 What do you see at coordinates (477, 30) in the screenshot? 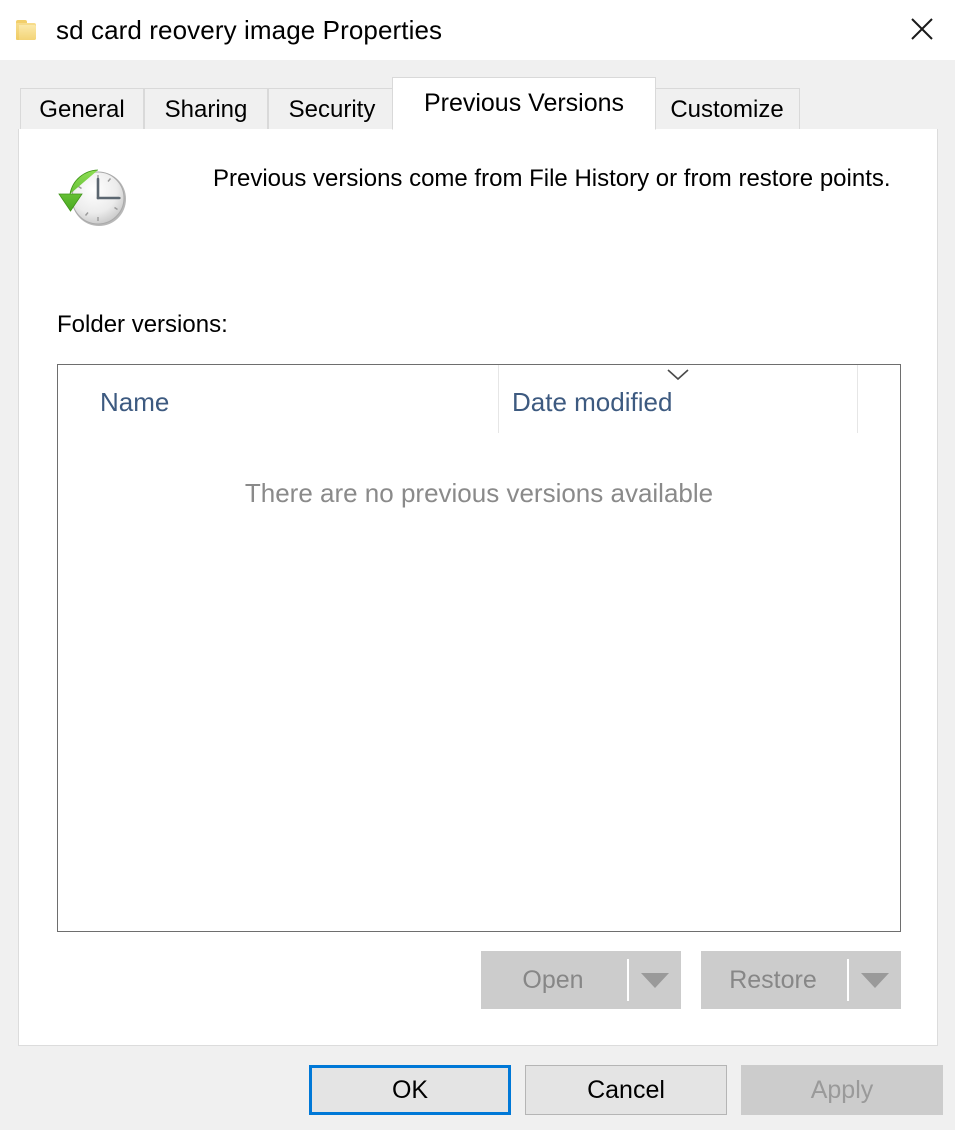
I see `title-bar: sd card reovery image Properties` at bounding box center [477, 30].